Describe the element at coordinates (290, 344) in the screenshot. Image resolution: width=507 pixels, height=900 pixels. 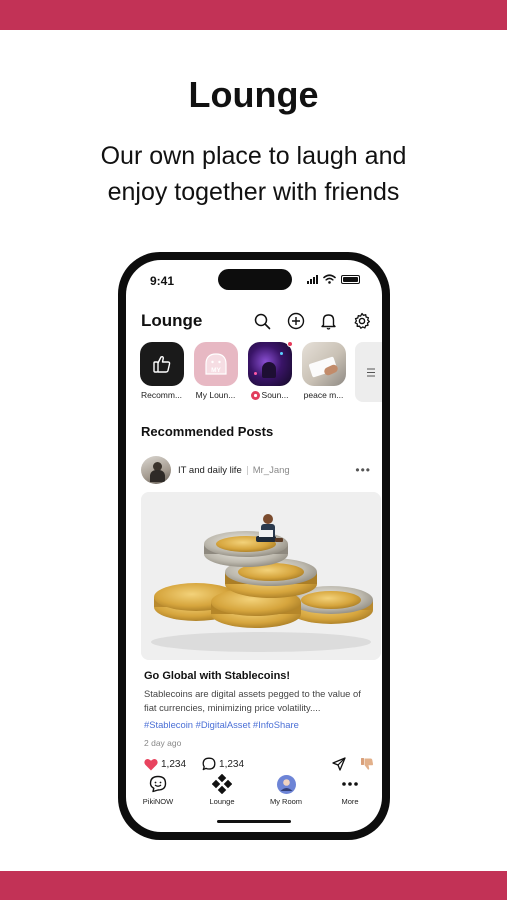
I see `new-indicator-dot` at that location.